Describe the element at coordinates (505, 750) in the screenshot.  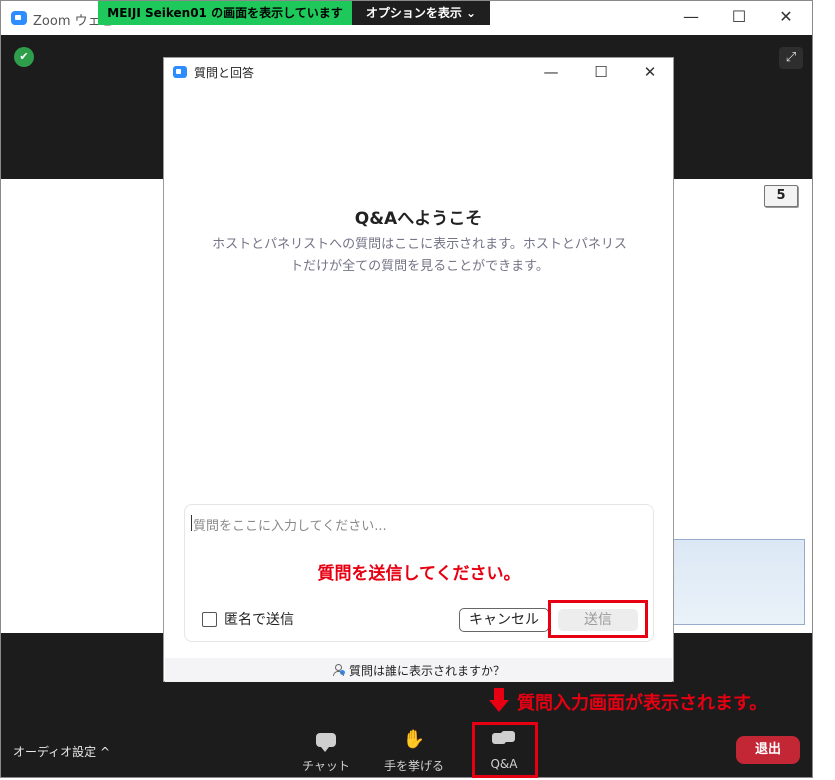
I see `qa-button-highlight` at that location.